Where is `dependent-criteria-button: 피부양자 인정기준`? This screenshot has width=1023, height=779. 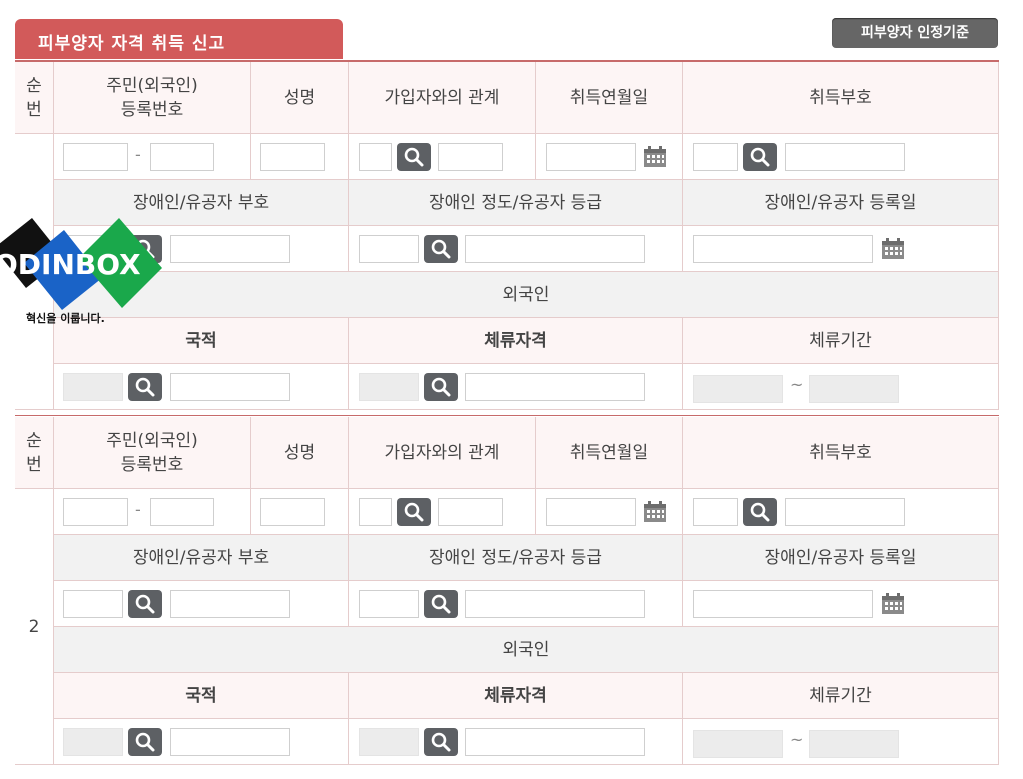
dependent-criteria-button: 피부양자 인정기준 is located at coordinates (915, 33).